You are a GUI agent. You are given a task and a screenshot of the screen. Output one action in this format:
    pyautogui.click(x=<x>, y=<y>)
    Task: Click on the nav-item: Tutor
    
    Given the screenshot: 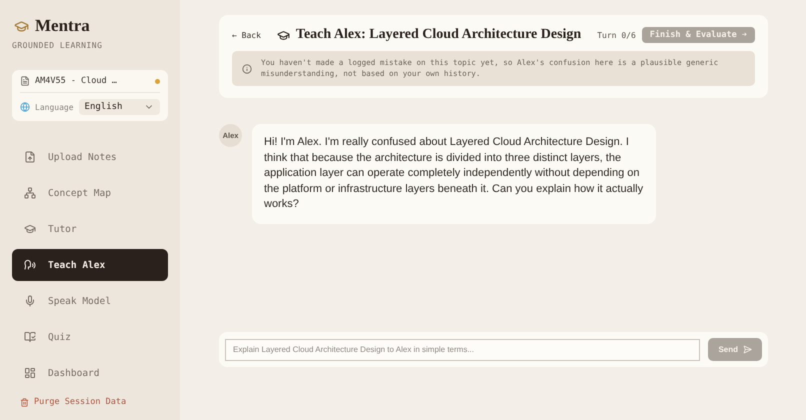 What is the action you would take?
    pyautogui.click(x=90, y=229)
    